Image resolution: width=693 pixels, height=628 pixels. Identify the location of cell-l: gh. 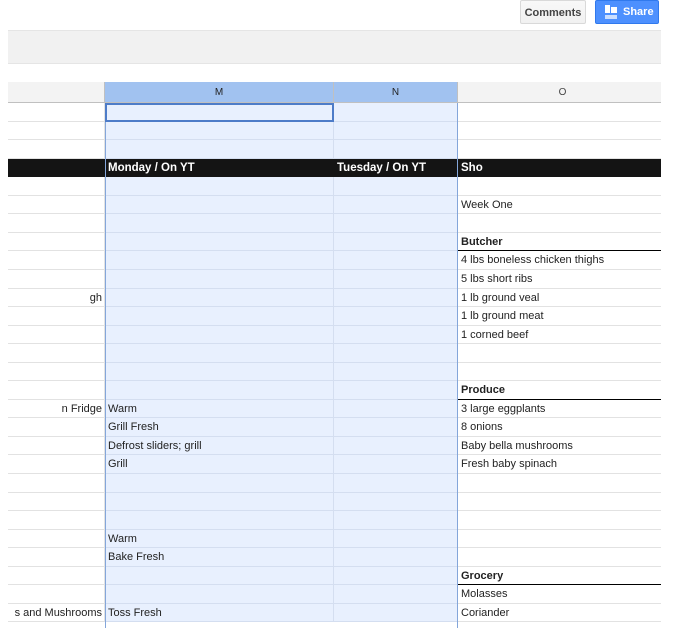
(56, 298).